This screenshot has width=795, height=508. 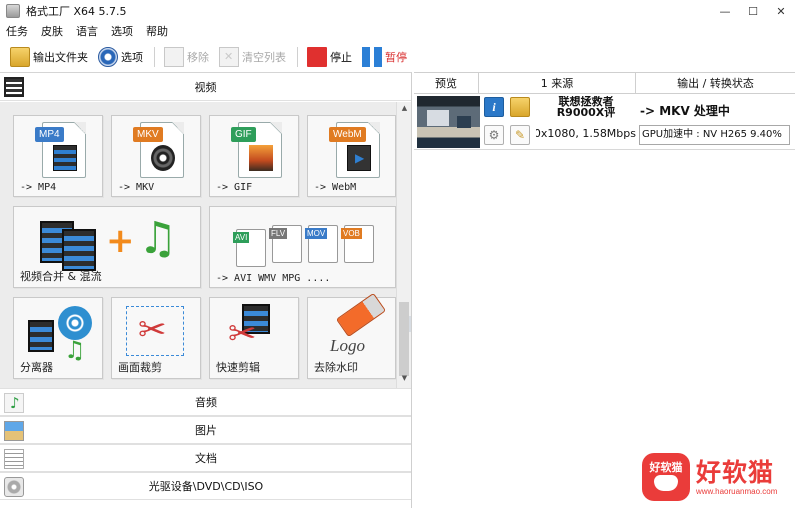 I want to click on photo-icon, so click(x=261, y=158).